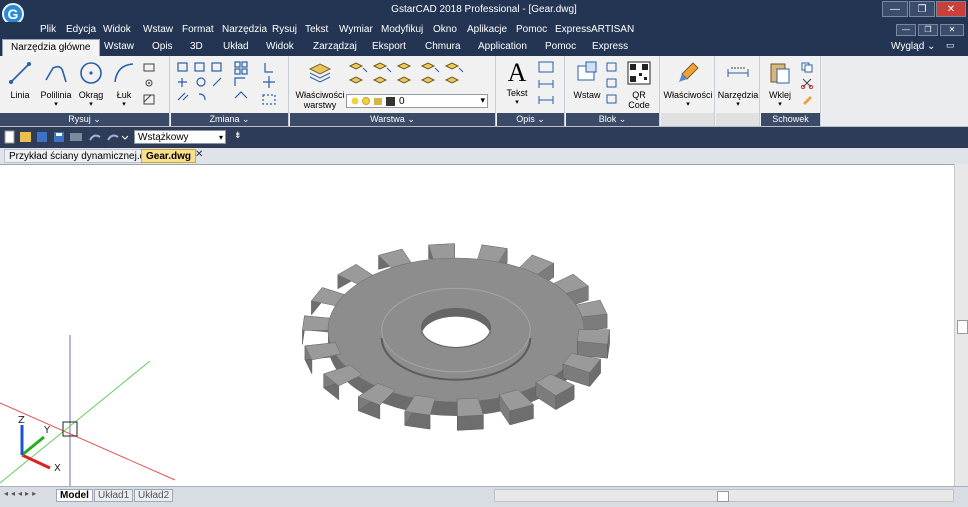 This screenshot has height=507, width=968. Describe the element at coordinates (56, 84) in the screenshot. I see `polyline-button: Polilinia ▾` at that location.